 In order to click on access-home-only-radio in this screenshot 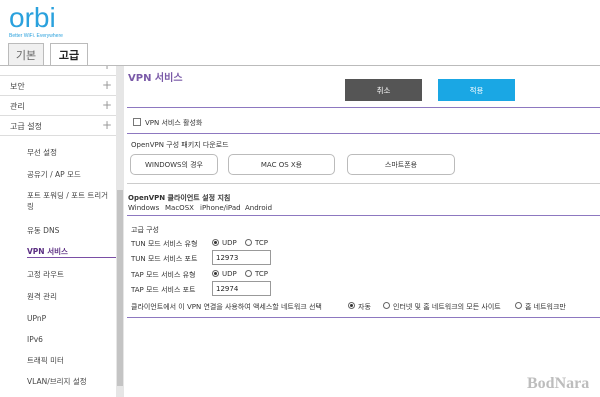, I will do `click(518, 305)`.